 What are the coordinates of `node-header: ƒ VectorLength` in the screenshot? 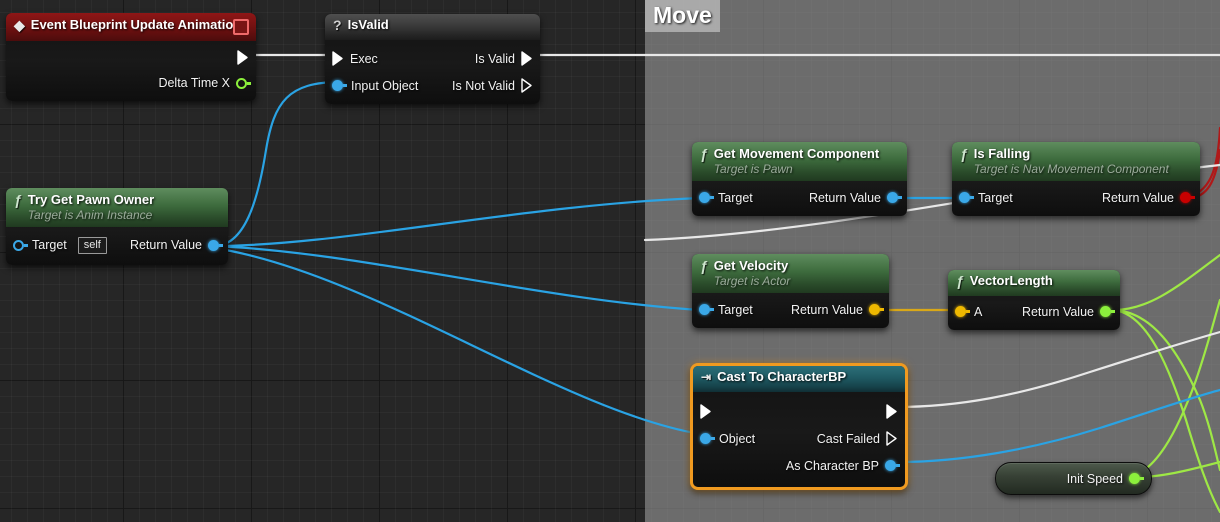 It's located at (1034, 283).